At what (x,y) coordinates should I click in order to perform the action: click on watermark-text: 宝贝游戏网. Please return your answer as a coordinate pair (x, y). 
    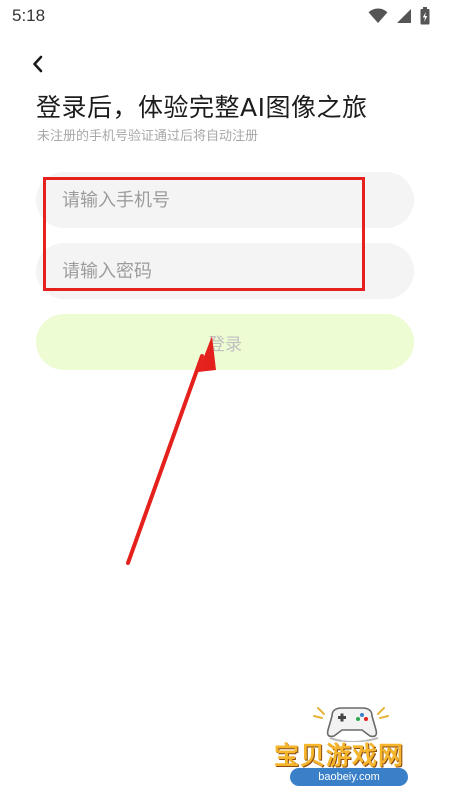
    Looking at the image, I should click on (339, 755).